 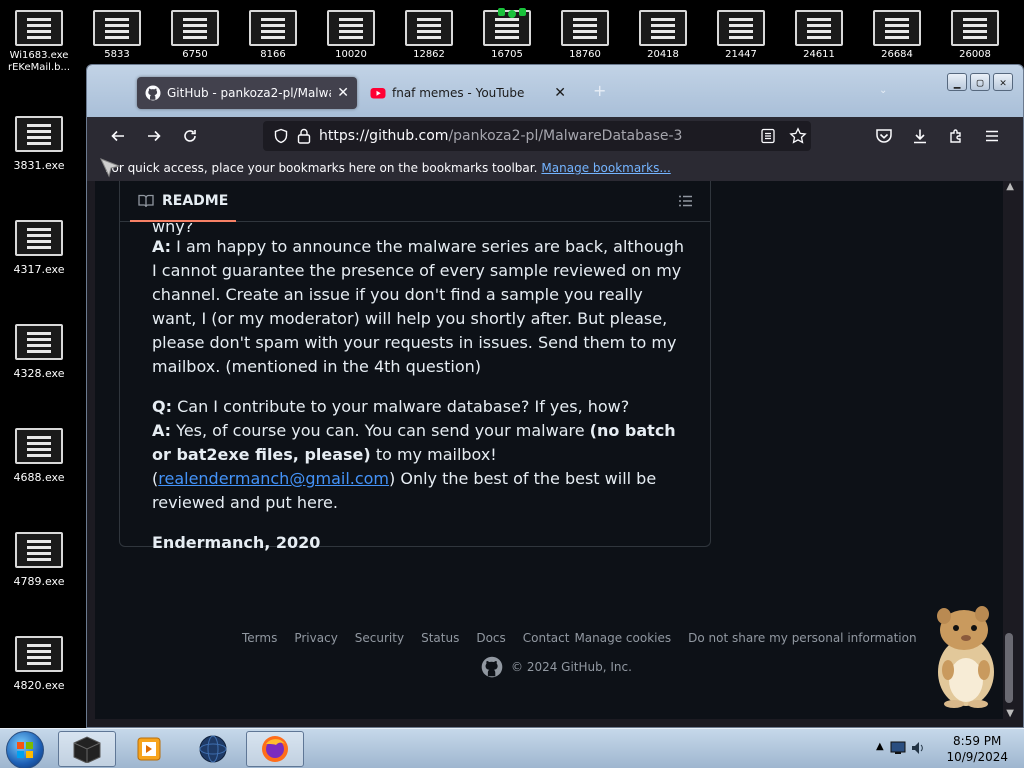 I want to click on volume-icon, so click(x=918, y=748).